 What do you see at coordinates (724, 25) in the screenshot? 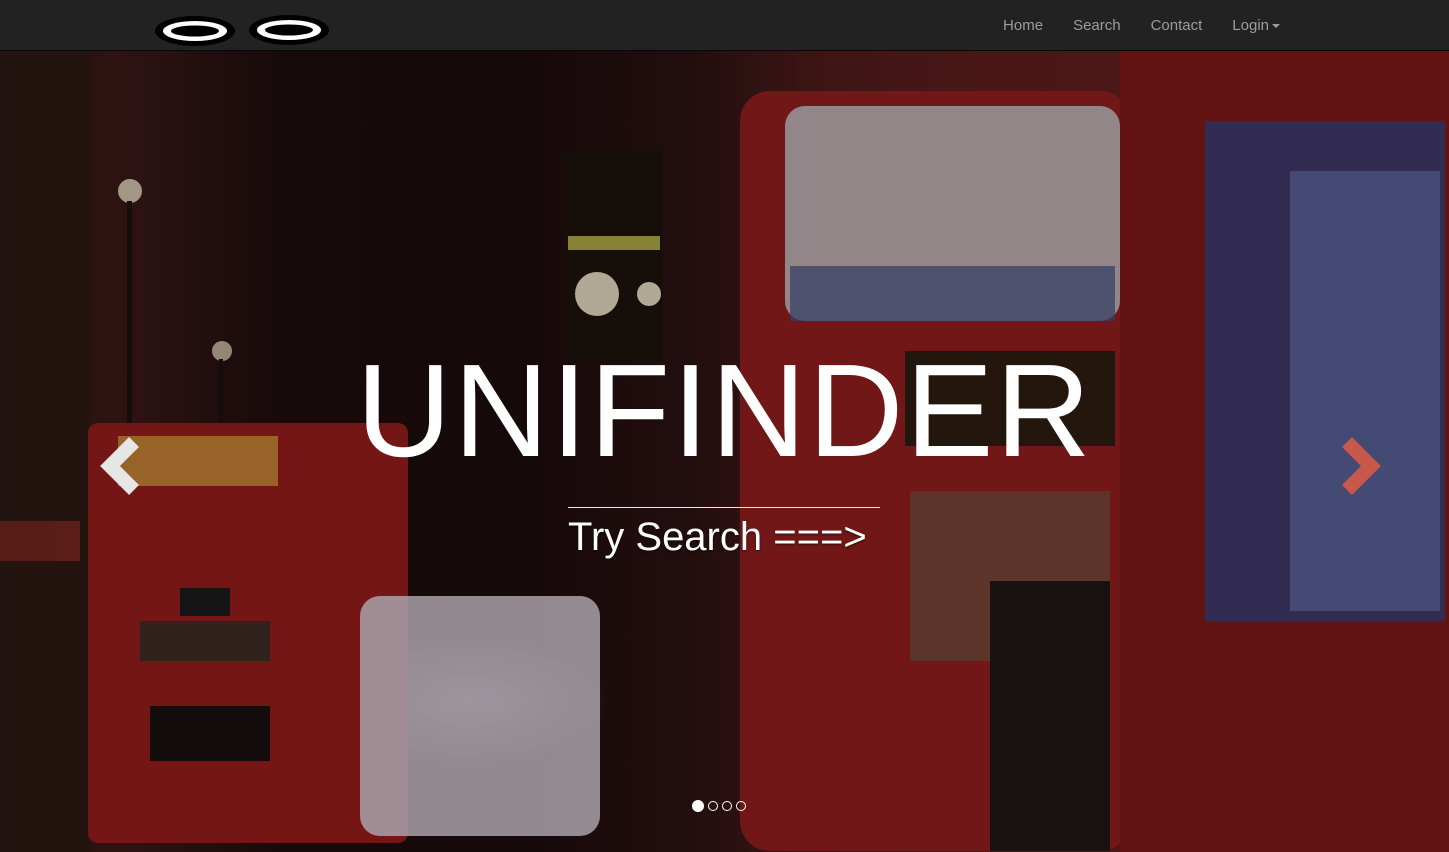
I see `navbar: Home Search Contact Login` at bounding box center [724, 25].